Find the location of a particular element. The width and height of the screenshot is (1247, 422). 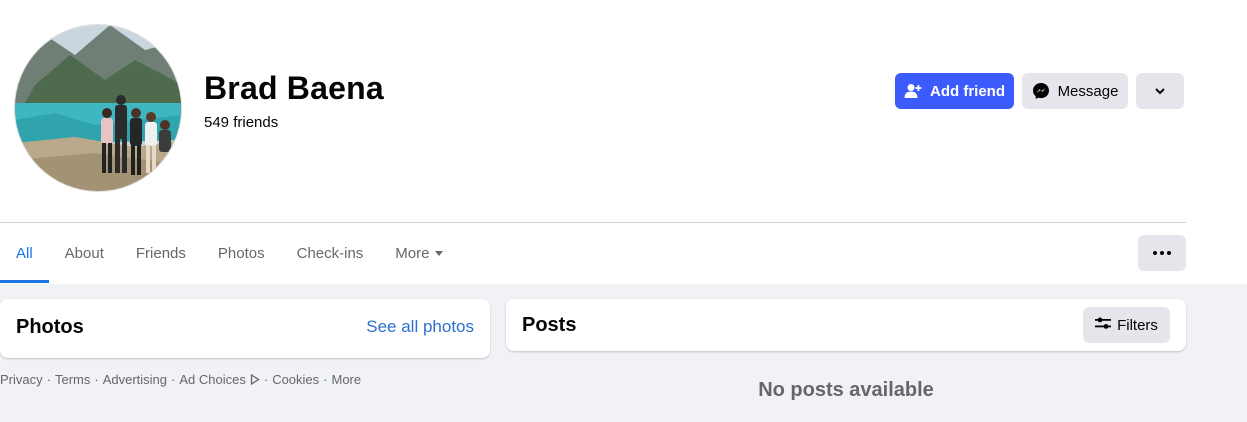

footer-link-more: More is located at coordinates (347, 380).